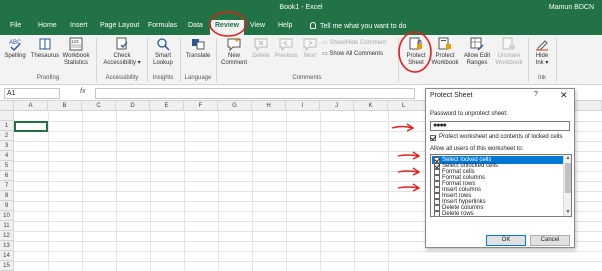 Image resolution: width=602 pixels, height=271 pixels. What do you see at coordinates (542, 52) in the screenshot?
I see `hide-ink-button: Hide Ink ▾` at bounding box center [542, 52].